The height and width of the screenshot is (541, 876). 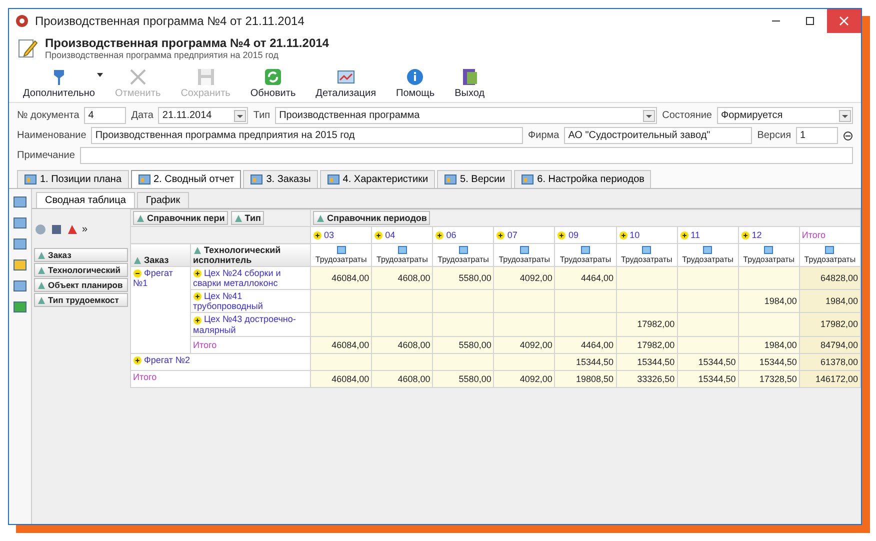 What do you see at coordinates (160, 255) in the screenshot?
I see `row-header: Заказ` at bounding box center [160, 255].